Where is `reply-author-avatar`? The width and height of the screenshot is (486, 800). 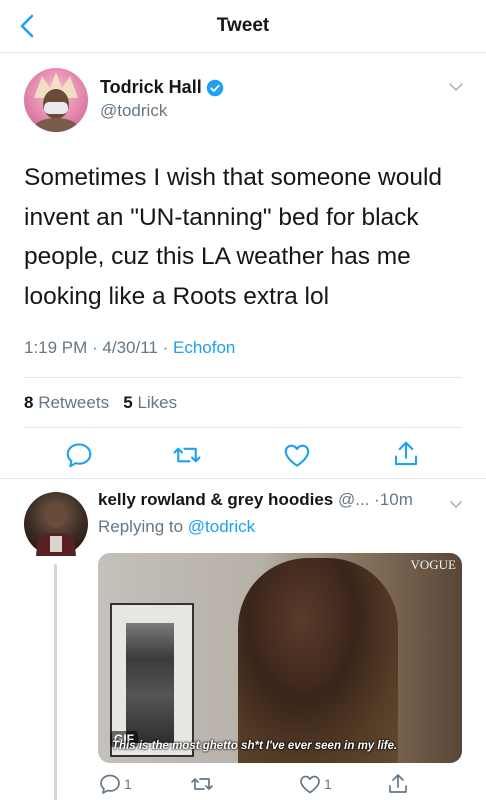 reply-author-avatar is located at coordinates (56, 524).